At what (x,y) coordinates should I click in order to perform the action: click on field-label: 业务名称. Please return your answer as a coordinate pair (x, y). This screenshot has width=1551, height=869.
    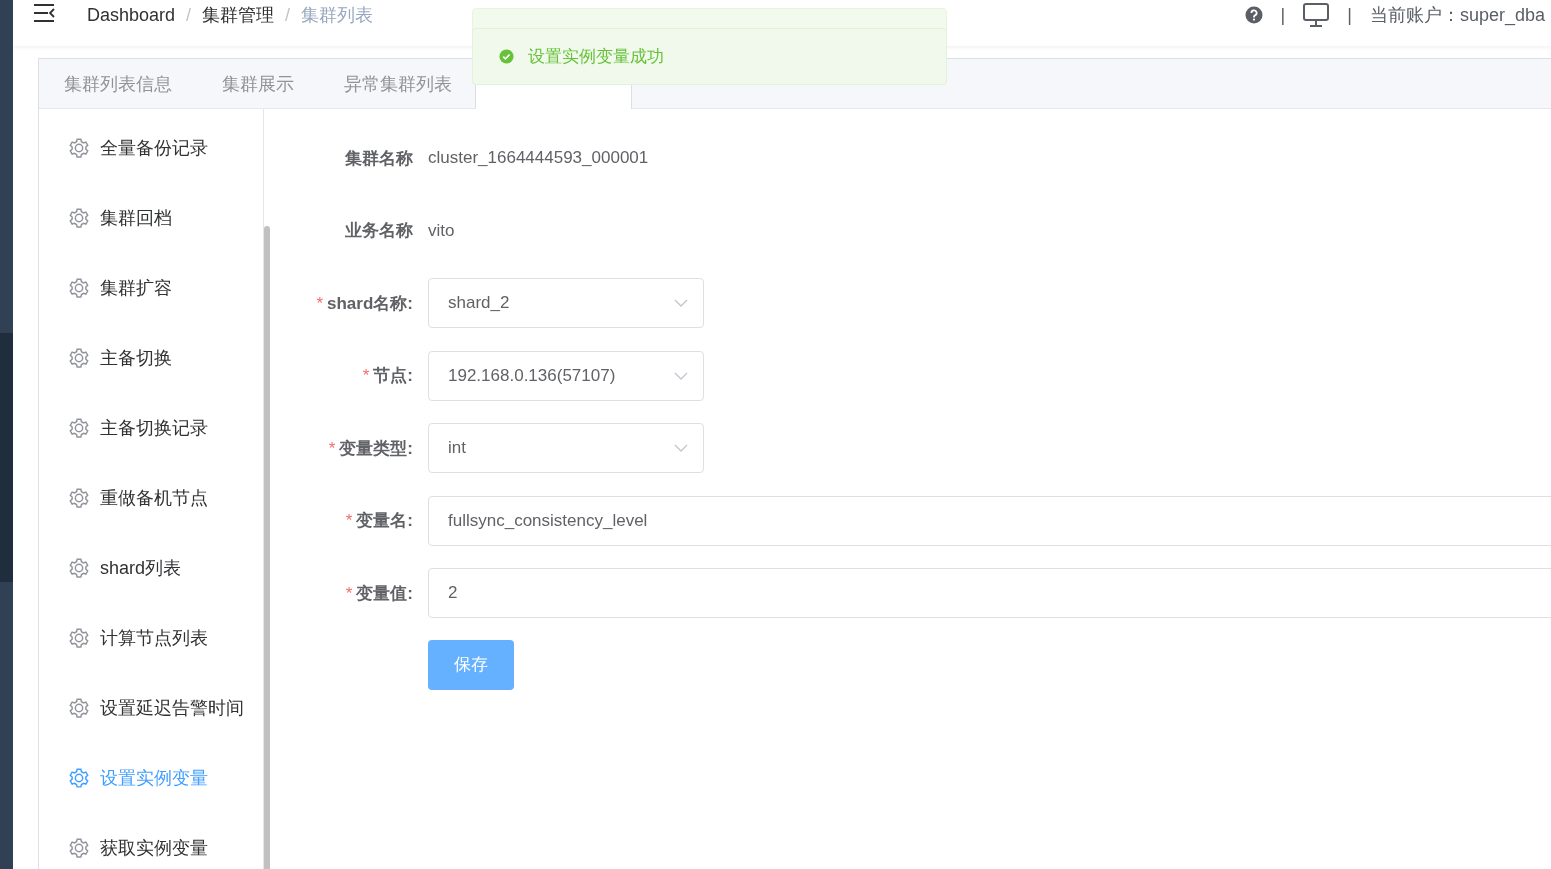
    Looking at the image, I should click on (379, 231).